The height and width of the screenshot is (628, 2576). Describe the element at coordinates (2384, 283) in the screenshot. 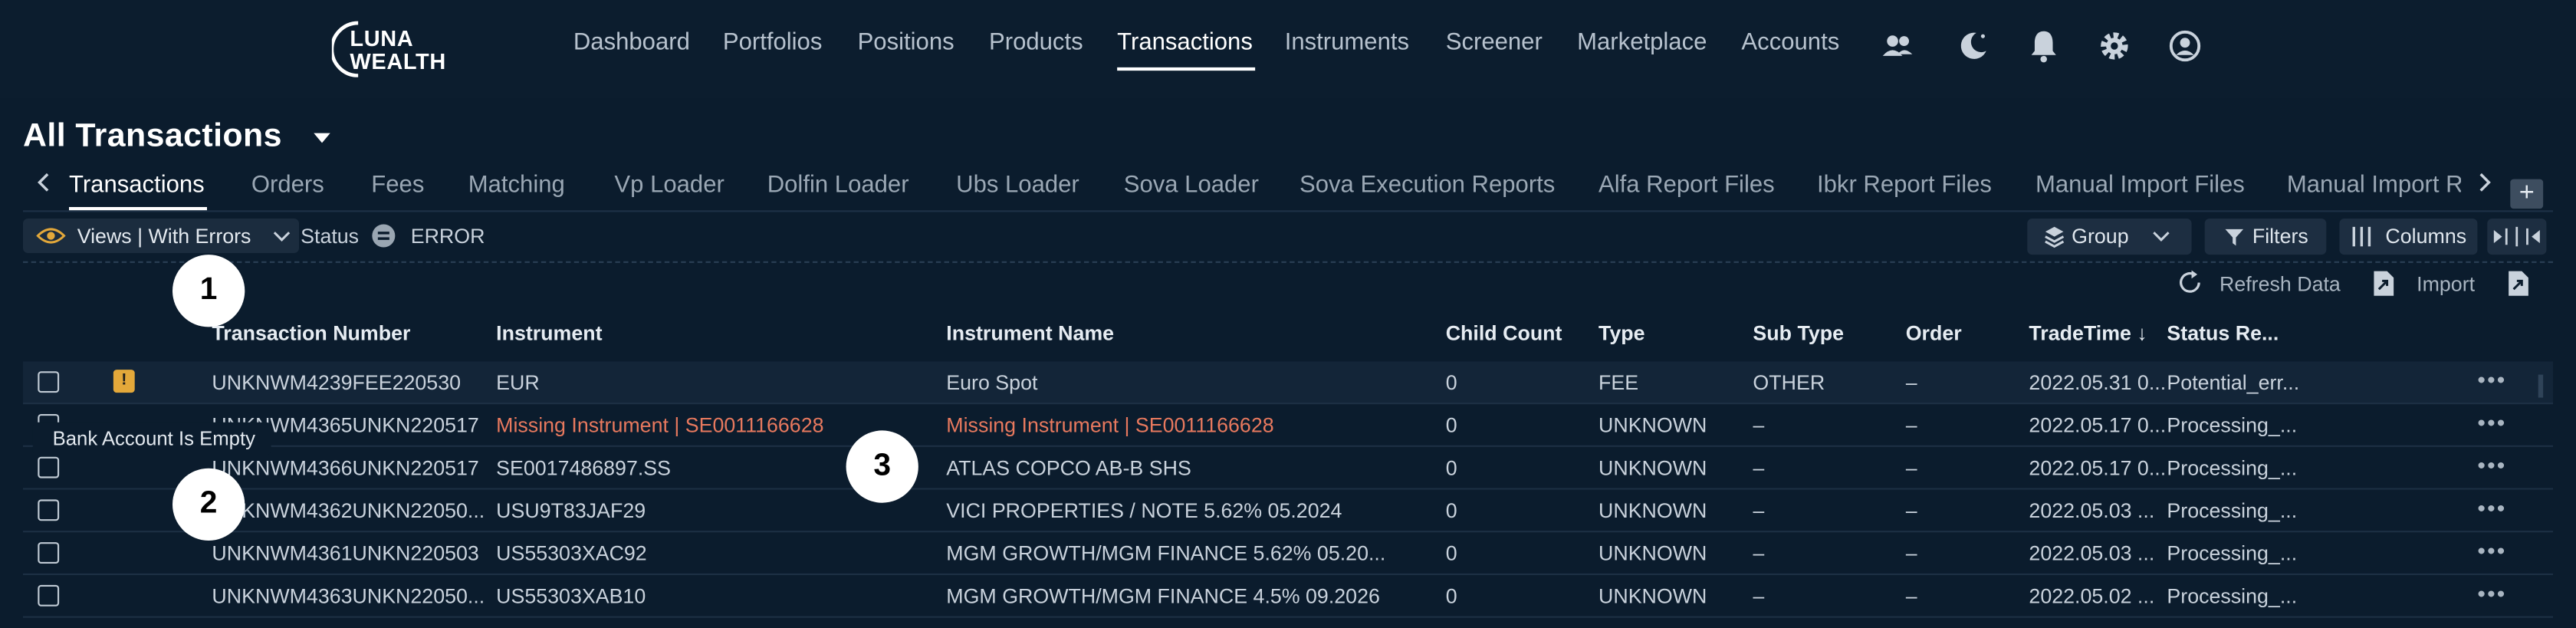

I see `import-icon` at that location.